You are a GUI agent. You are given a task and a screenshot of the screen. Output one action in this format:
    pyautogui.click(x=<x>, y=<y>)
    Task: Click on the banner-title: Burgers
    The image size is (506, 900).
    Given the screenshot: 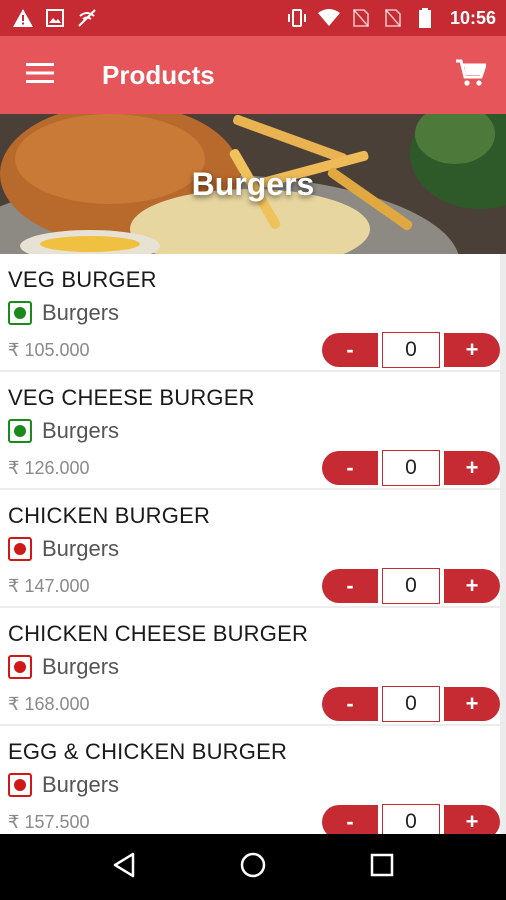 What is the action you would take?
    pyautogui.click(x=253, y=183)
    